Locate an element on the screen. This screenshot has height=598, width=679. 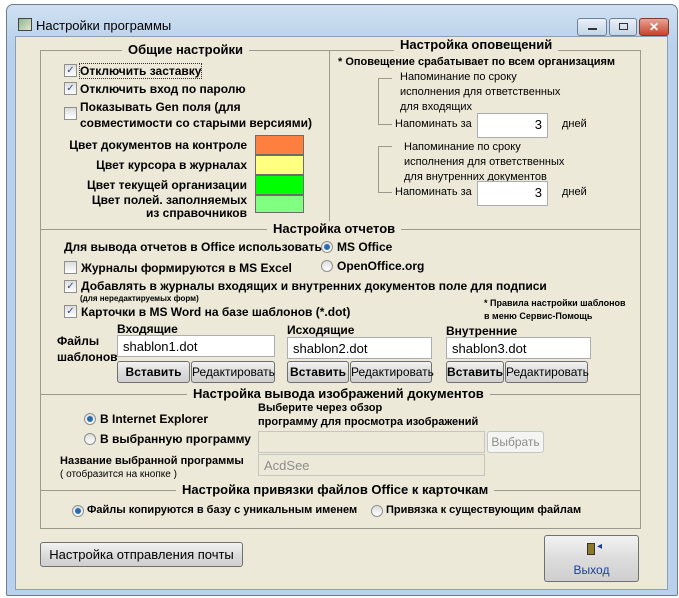
notify-in-text-1: Напоминание по сроку is located at coordinates (458, 77).